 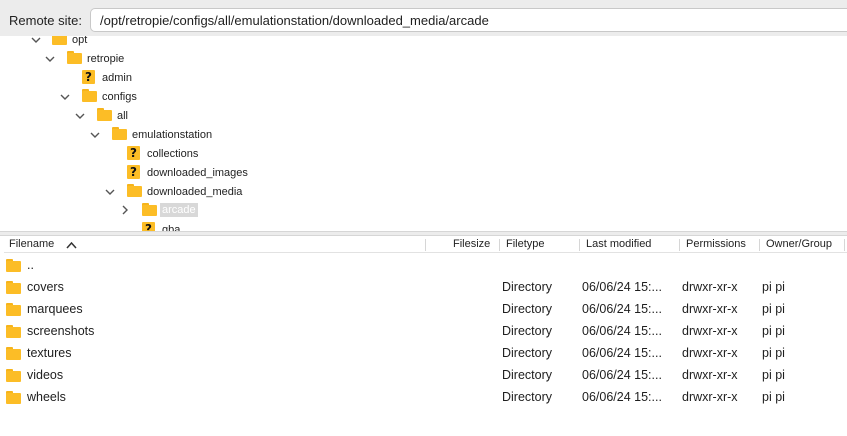 What do you see at coordinates (45, 20) in the screenshot?
I see `remote-site-label: Remote site:` at bounding box center [45, 20].